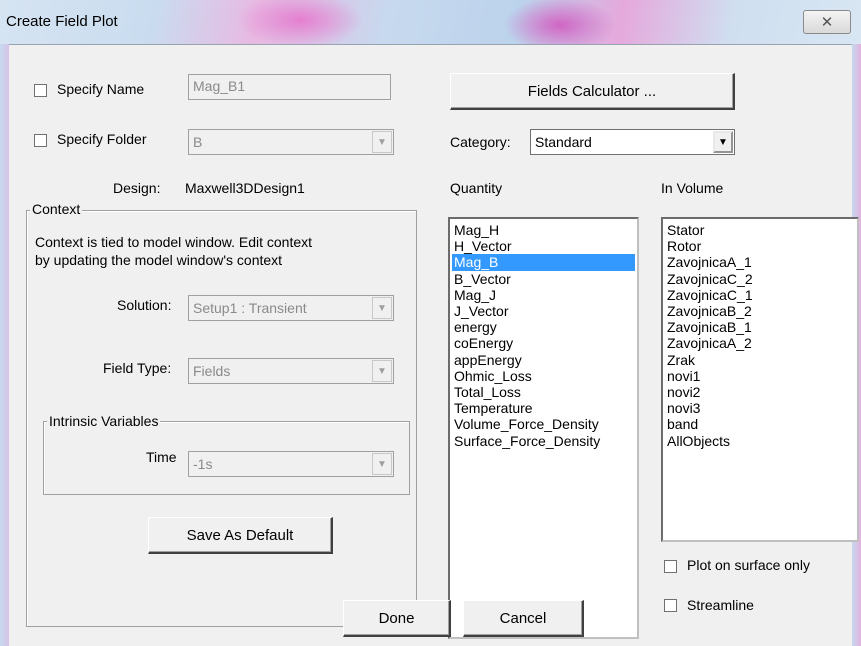 The width and height of the screenshot is (861, 646). Describe the element at coordinates (543, 262) in the screenshot. I see `list-item: Mag_B` at that location.